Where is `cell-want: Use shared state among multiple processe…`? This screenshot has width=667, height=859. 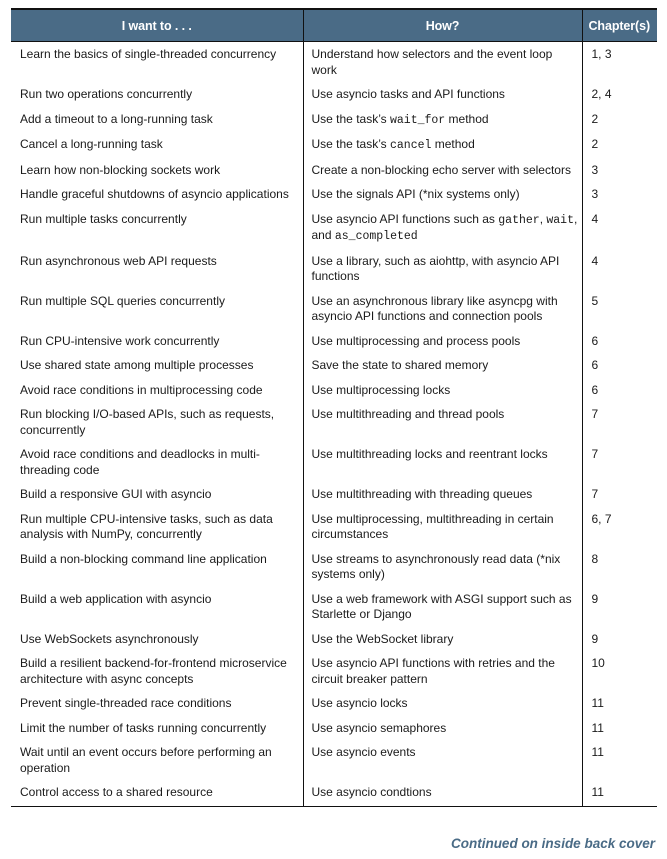
cell-want: Use shared state among multiple processe… is located at coordinates (137, 365).